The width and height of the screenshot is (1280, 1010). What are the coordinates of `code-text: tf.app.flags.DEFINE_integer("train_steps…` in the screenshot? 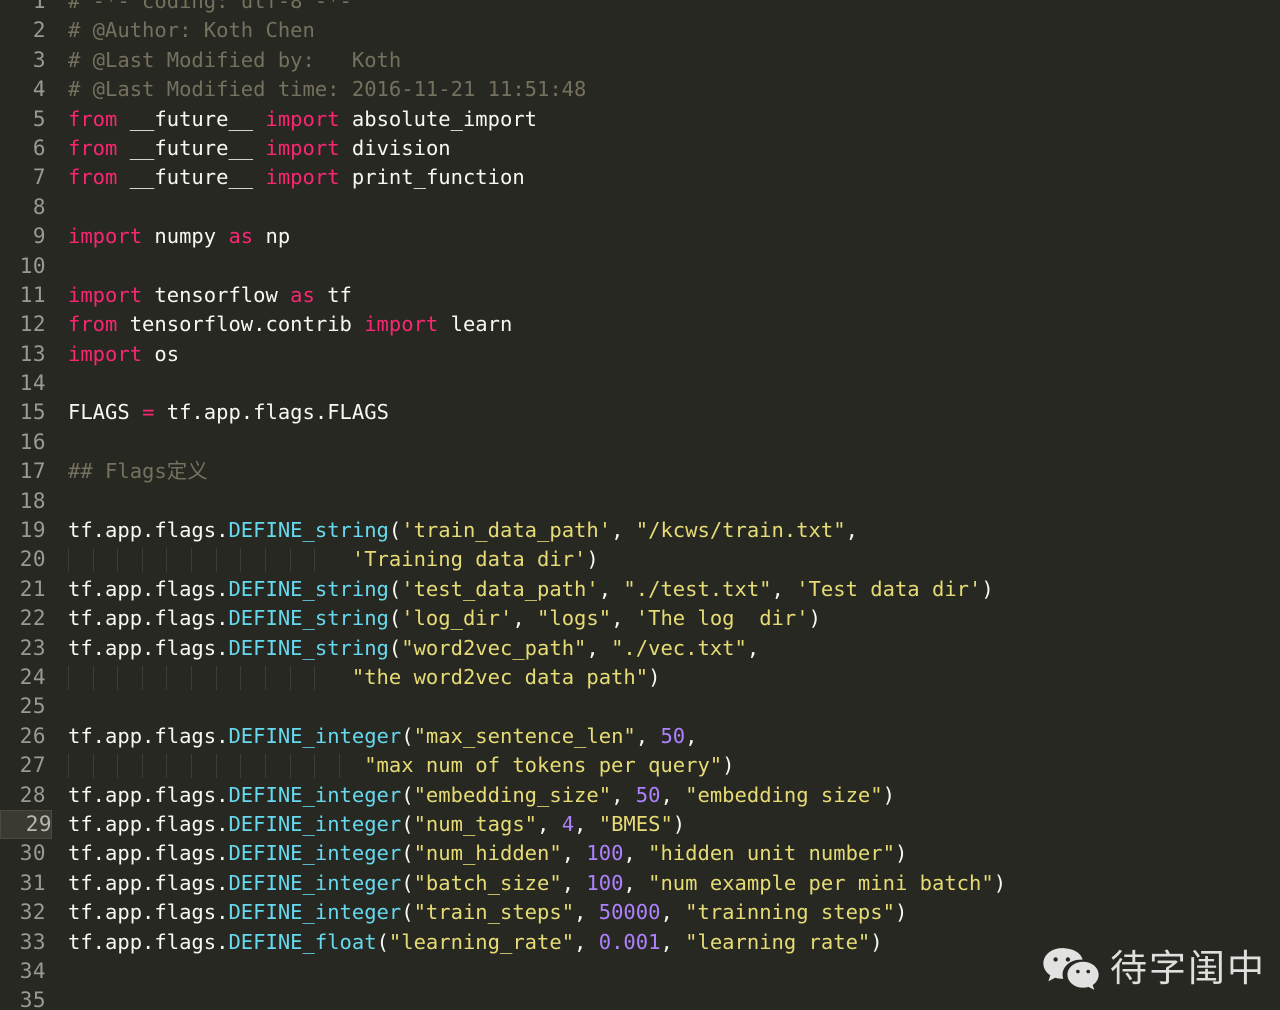 It's located at (487, 912).